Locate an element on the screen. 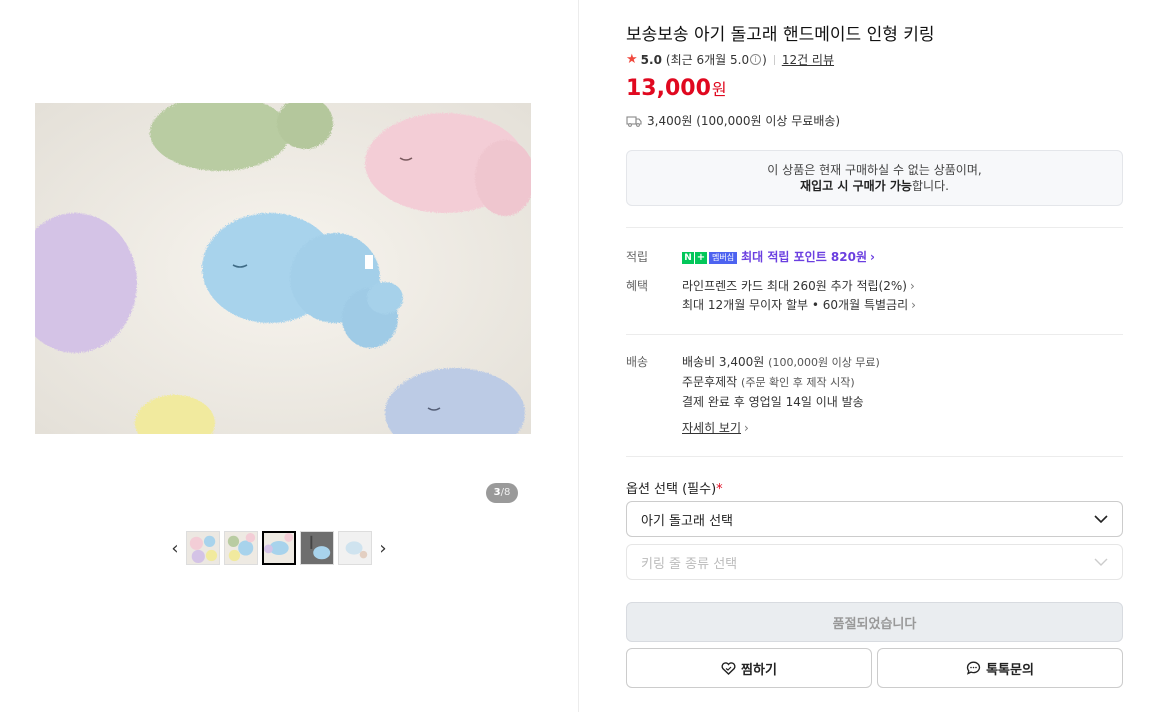 Image resolution: width=1169 pixels, height=712 pixels. naver-n-icon: N is located at coordinates (688, 257).